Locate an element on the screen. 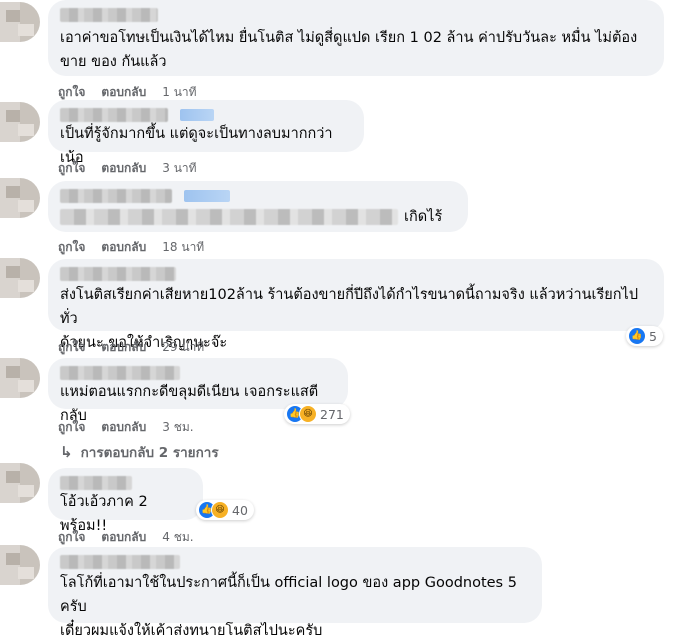 The image size is (700, 643). reaction-count: 5 is located at coordinates (653, 336).